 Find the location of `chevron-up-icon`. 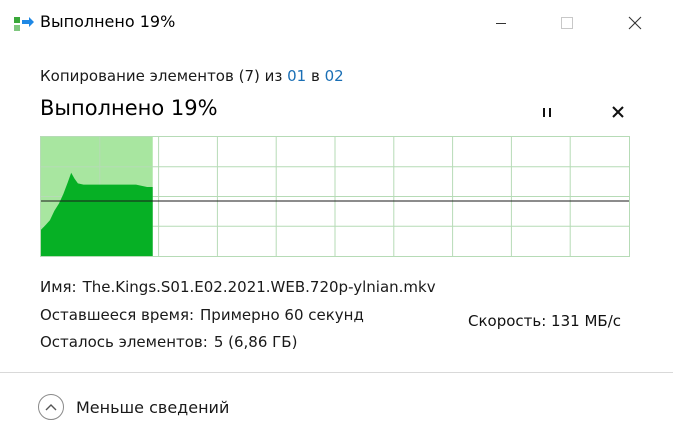

chevron-up-icon is located at coordinates (51, 407).